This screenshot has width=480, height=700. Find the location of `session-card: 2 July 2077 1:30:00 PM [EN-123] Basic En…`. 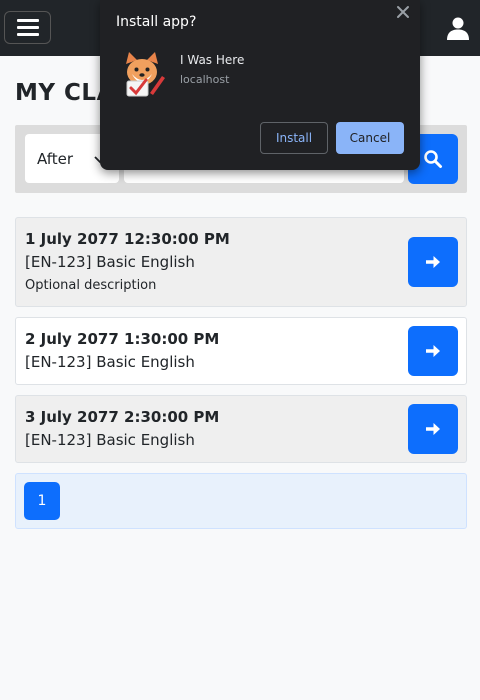

session-card: 2 July 2077 1:30:00 PM [EN-123] Basic En… is located at coordinates (241, 351).